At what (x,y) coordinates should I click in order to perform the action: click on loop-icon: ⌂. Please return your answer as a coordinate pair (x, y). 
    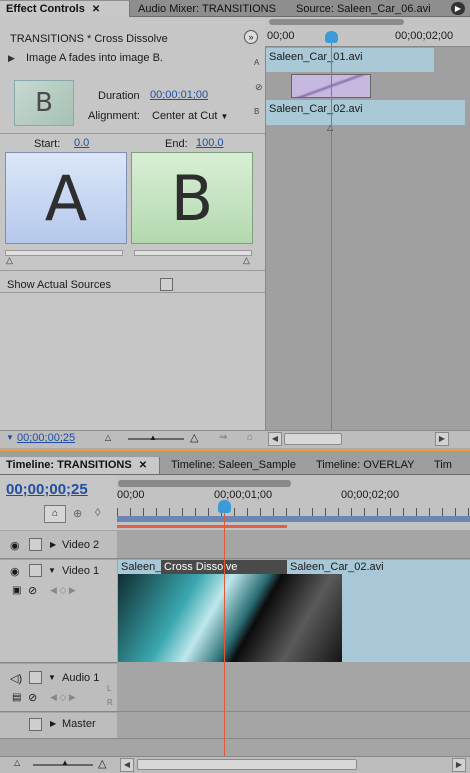
    Looking at the image, I should click on (250, 437).